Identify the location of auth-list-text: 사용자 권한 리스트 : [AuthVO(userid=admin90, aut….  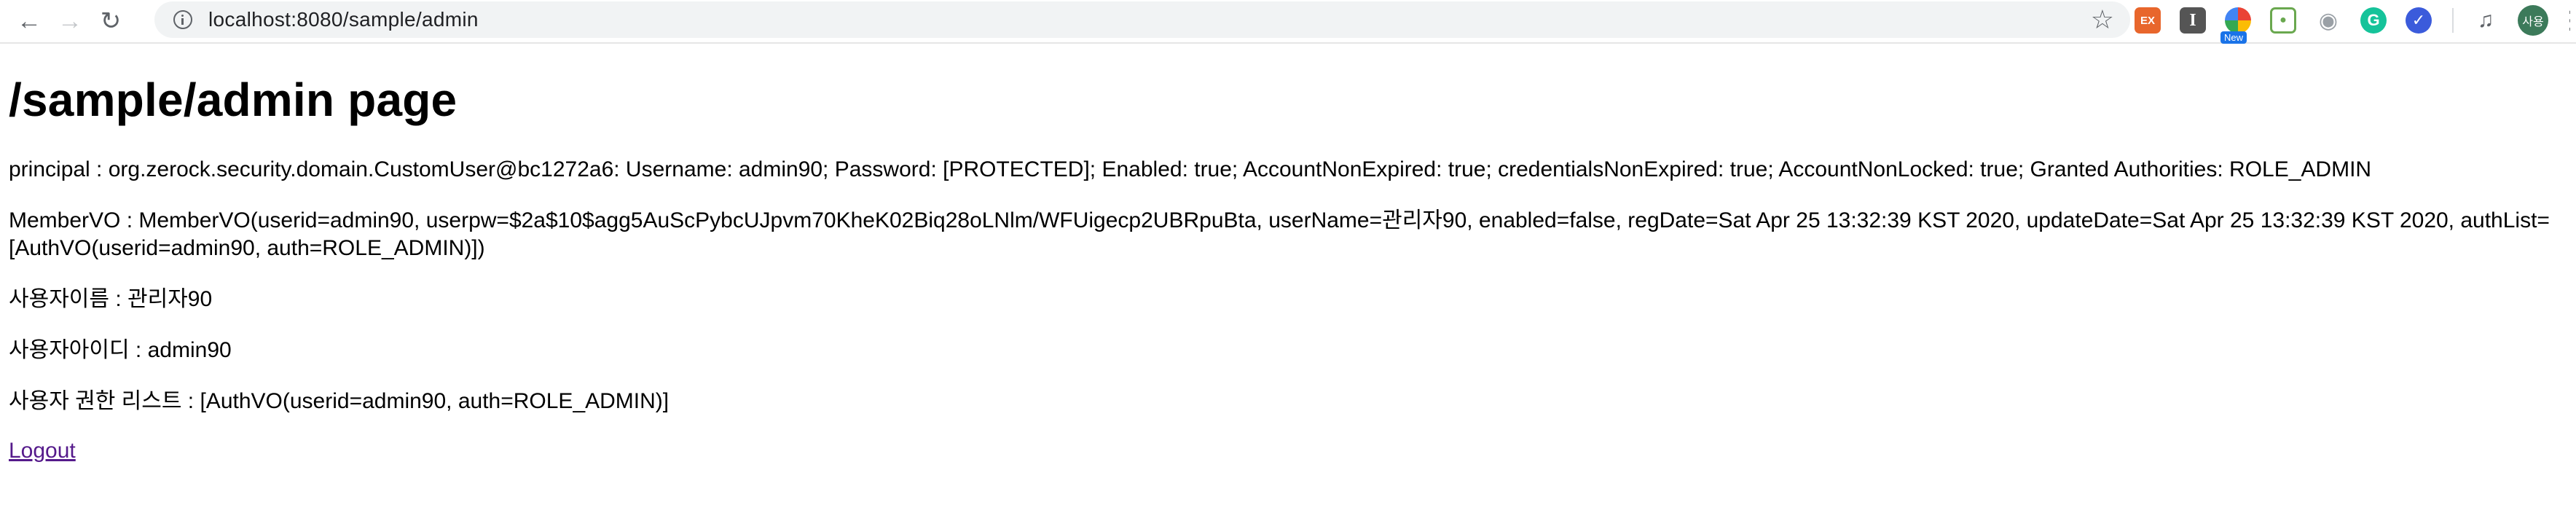
(339, 401).